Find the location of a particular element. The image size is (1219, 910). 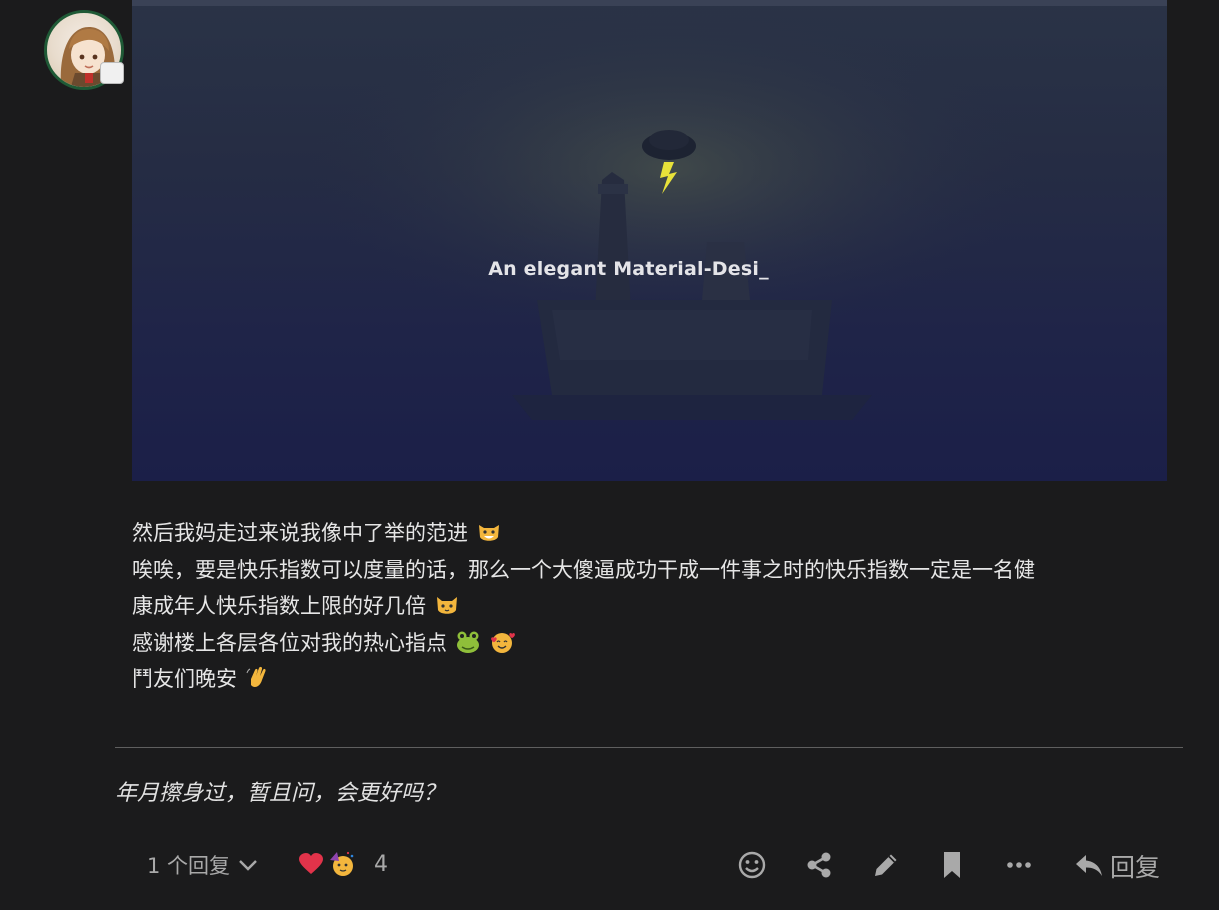

post-paragraph: 感谢楼上各层各位对我的热心指点 is located at coordinates (652, 643).